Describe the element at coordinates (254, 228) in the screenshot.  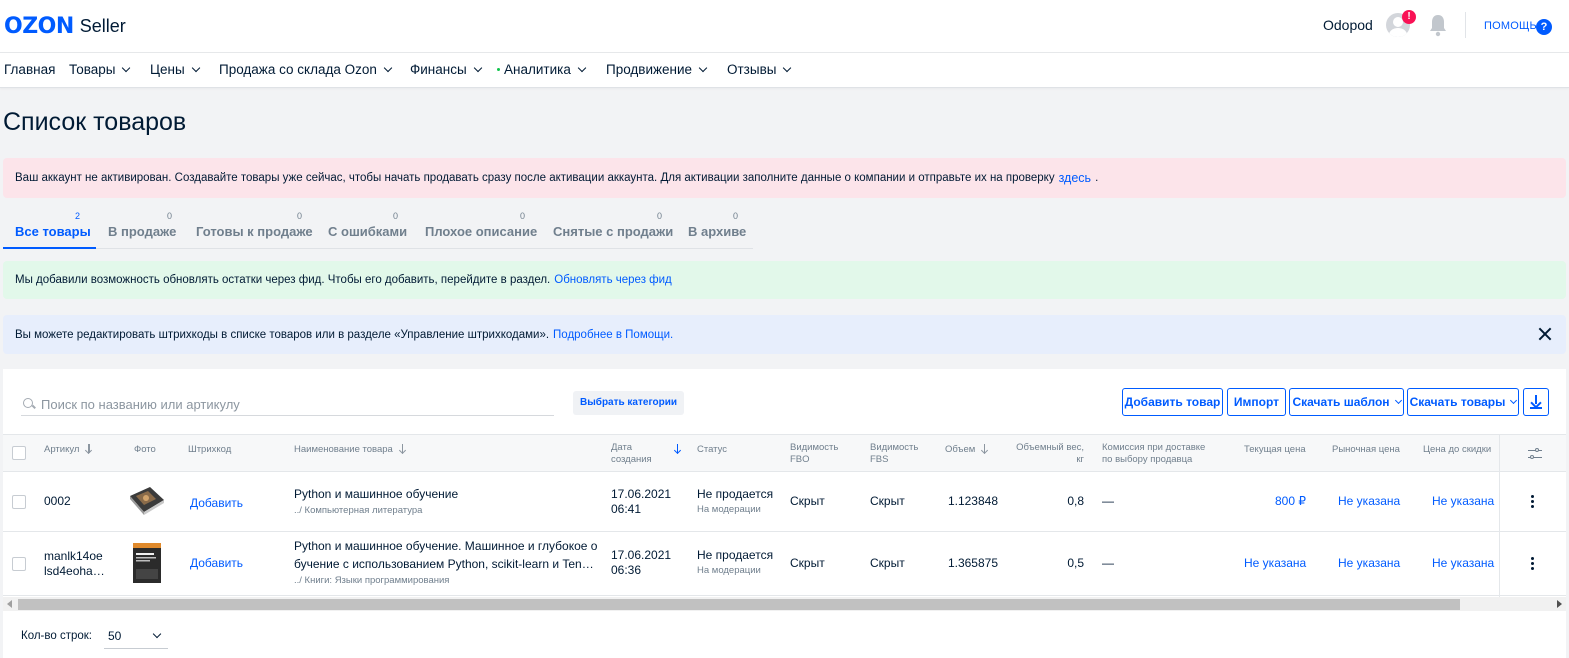
I see `tab-ready-to-sell: 0 Готовы к продаже` at that location.